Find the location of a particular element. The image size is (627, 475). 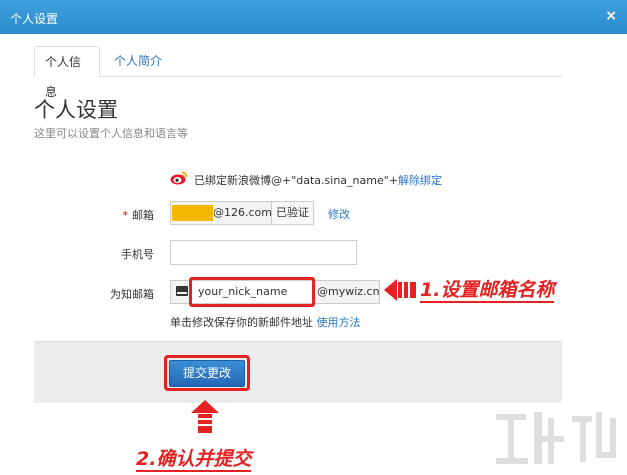

unbind-link: 解除绑定 is located at coordinates (420, 180).